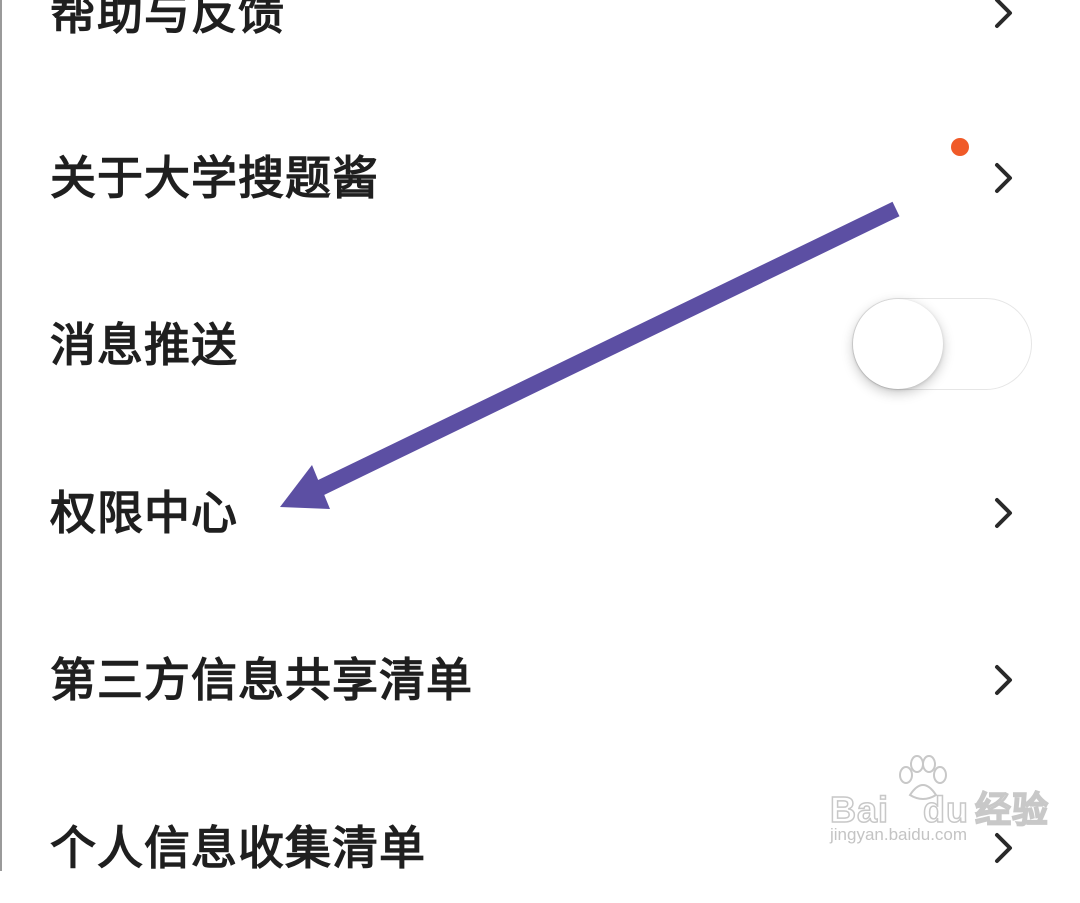 Image resolution: width=1080 pixels, height=903 pixels. I want to click on settings-item-label: 个人信息收集清单, so click(238, 848).